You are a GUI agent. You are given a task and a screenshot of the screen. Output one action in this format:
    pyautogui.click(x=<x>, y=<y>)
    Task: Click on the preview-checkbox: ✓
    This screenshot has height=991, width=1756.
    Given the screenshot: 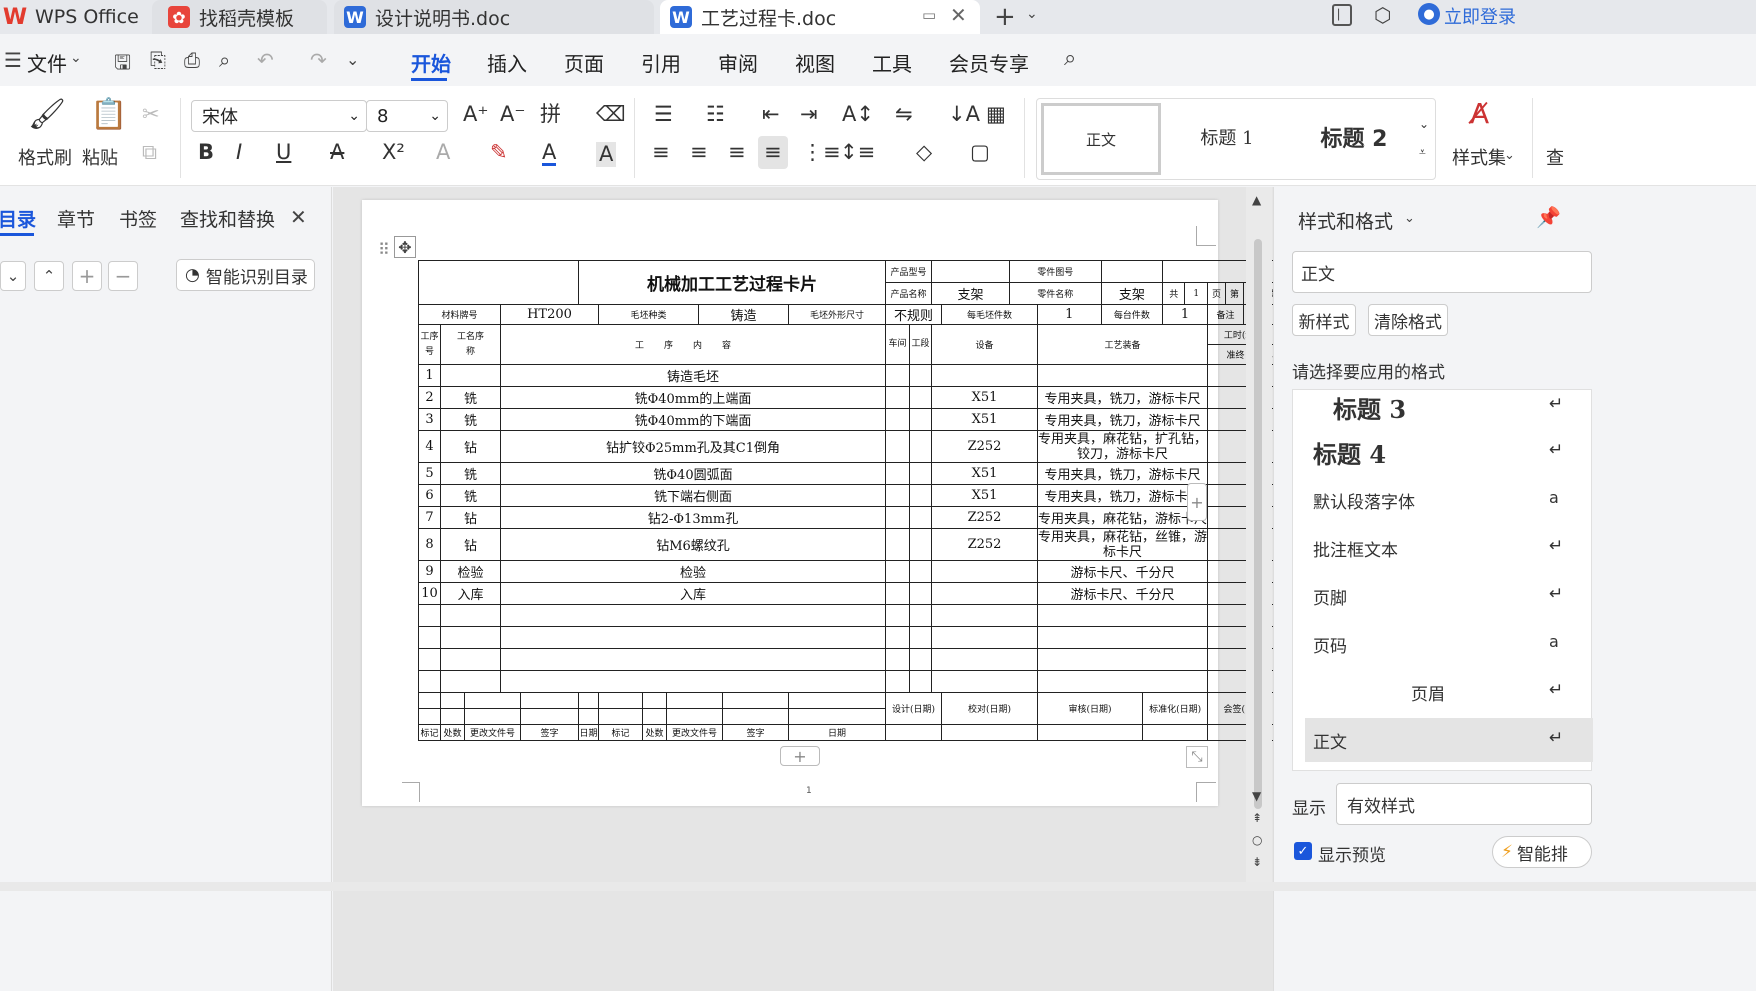 What is the action you would take?
    pyautogui.click(x=1303, y=851)
    